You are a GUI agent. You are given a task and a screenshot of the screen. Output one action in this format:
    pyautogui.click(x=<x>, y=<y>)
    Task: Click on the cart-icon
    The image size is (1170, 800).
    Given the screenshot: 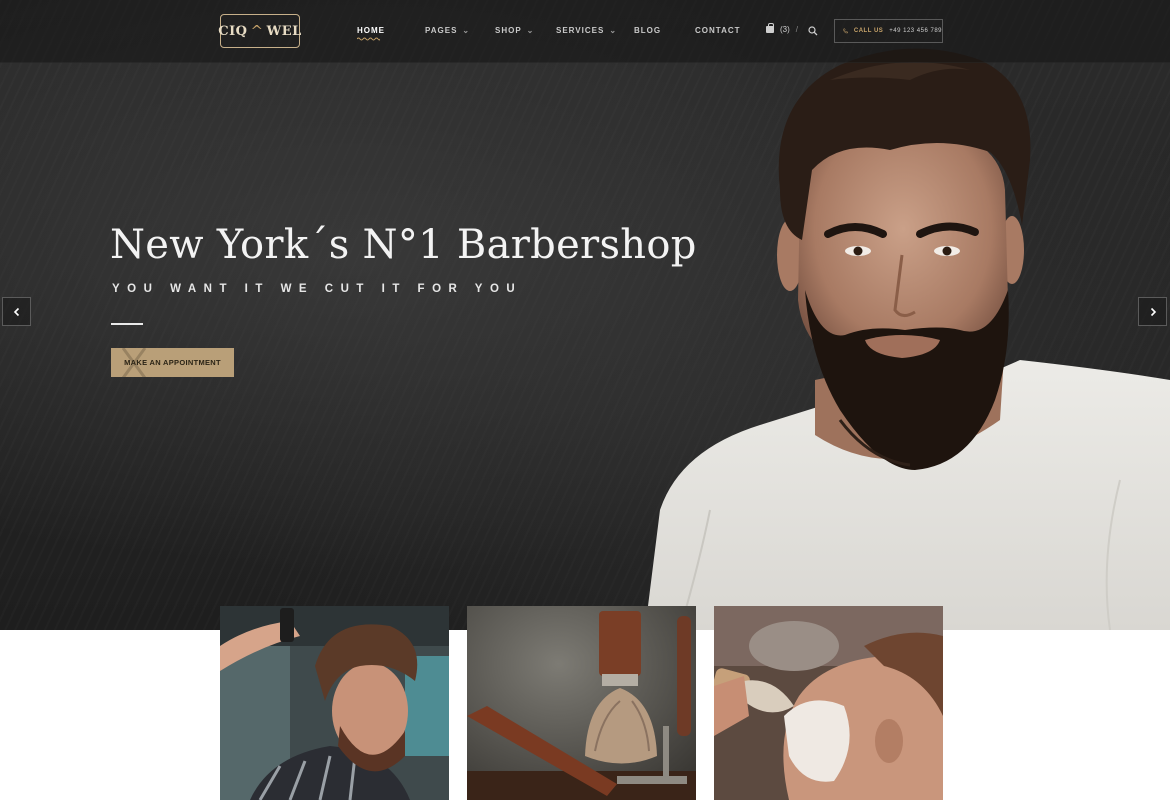 What is the action you would take?
    pyautogui.click(x=770, y=28)
    